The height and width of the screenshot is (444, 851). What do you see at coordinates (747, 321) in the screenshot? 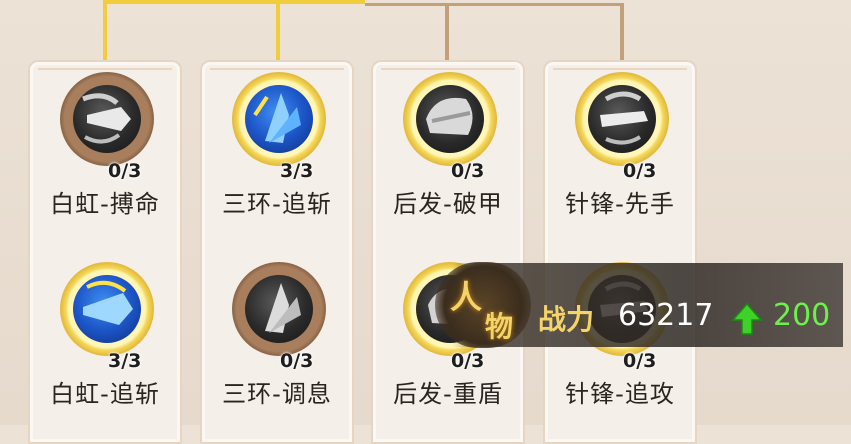
I see `up-arrow-icon` at bounding box center [747, 321].